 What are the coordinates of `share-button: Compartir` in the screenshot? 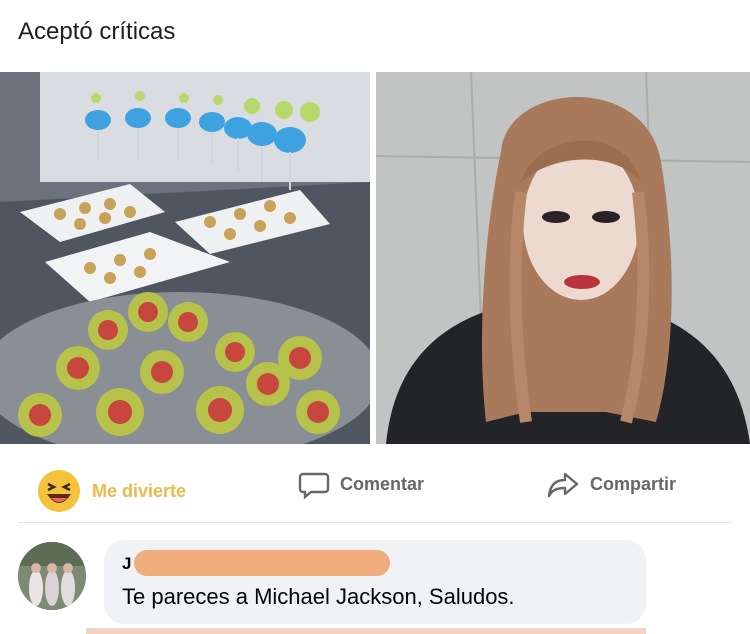 It's located at (611, 484).